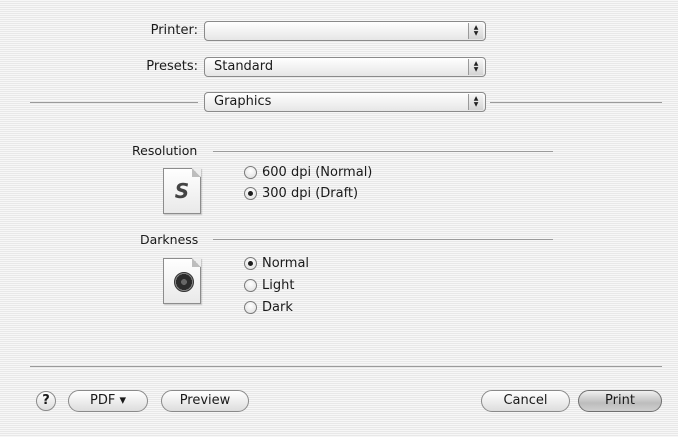 This screenshot has width=678, height=437. What do you see at coordinates (278, 285) in the screenshot?
I see `darkness-option-label: Light` at bounding box center [278, 285].